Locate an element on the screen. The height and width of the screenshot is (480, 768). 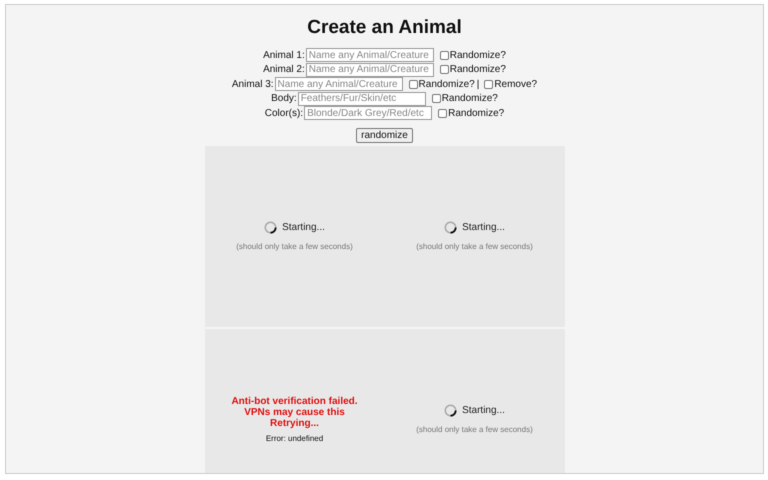
field-label: Color(s): is located at coordinates (284, 113).